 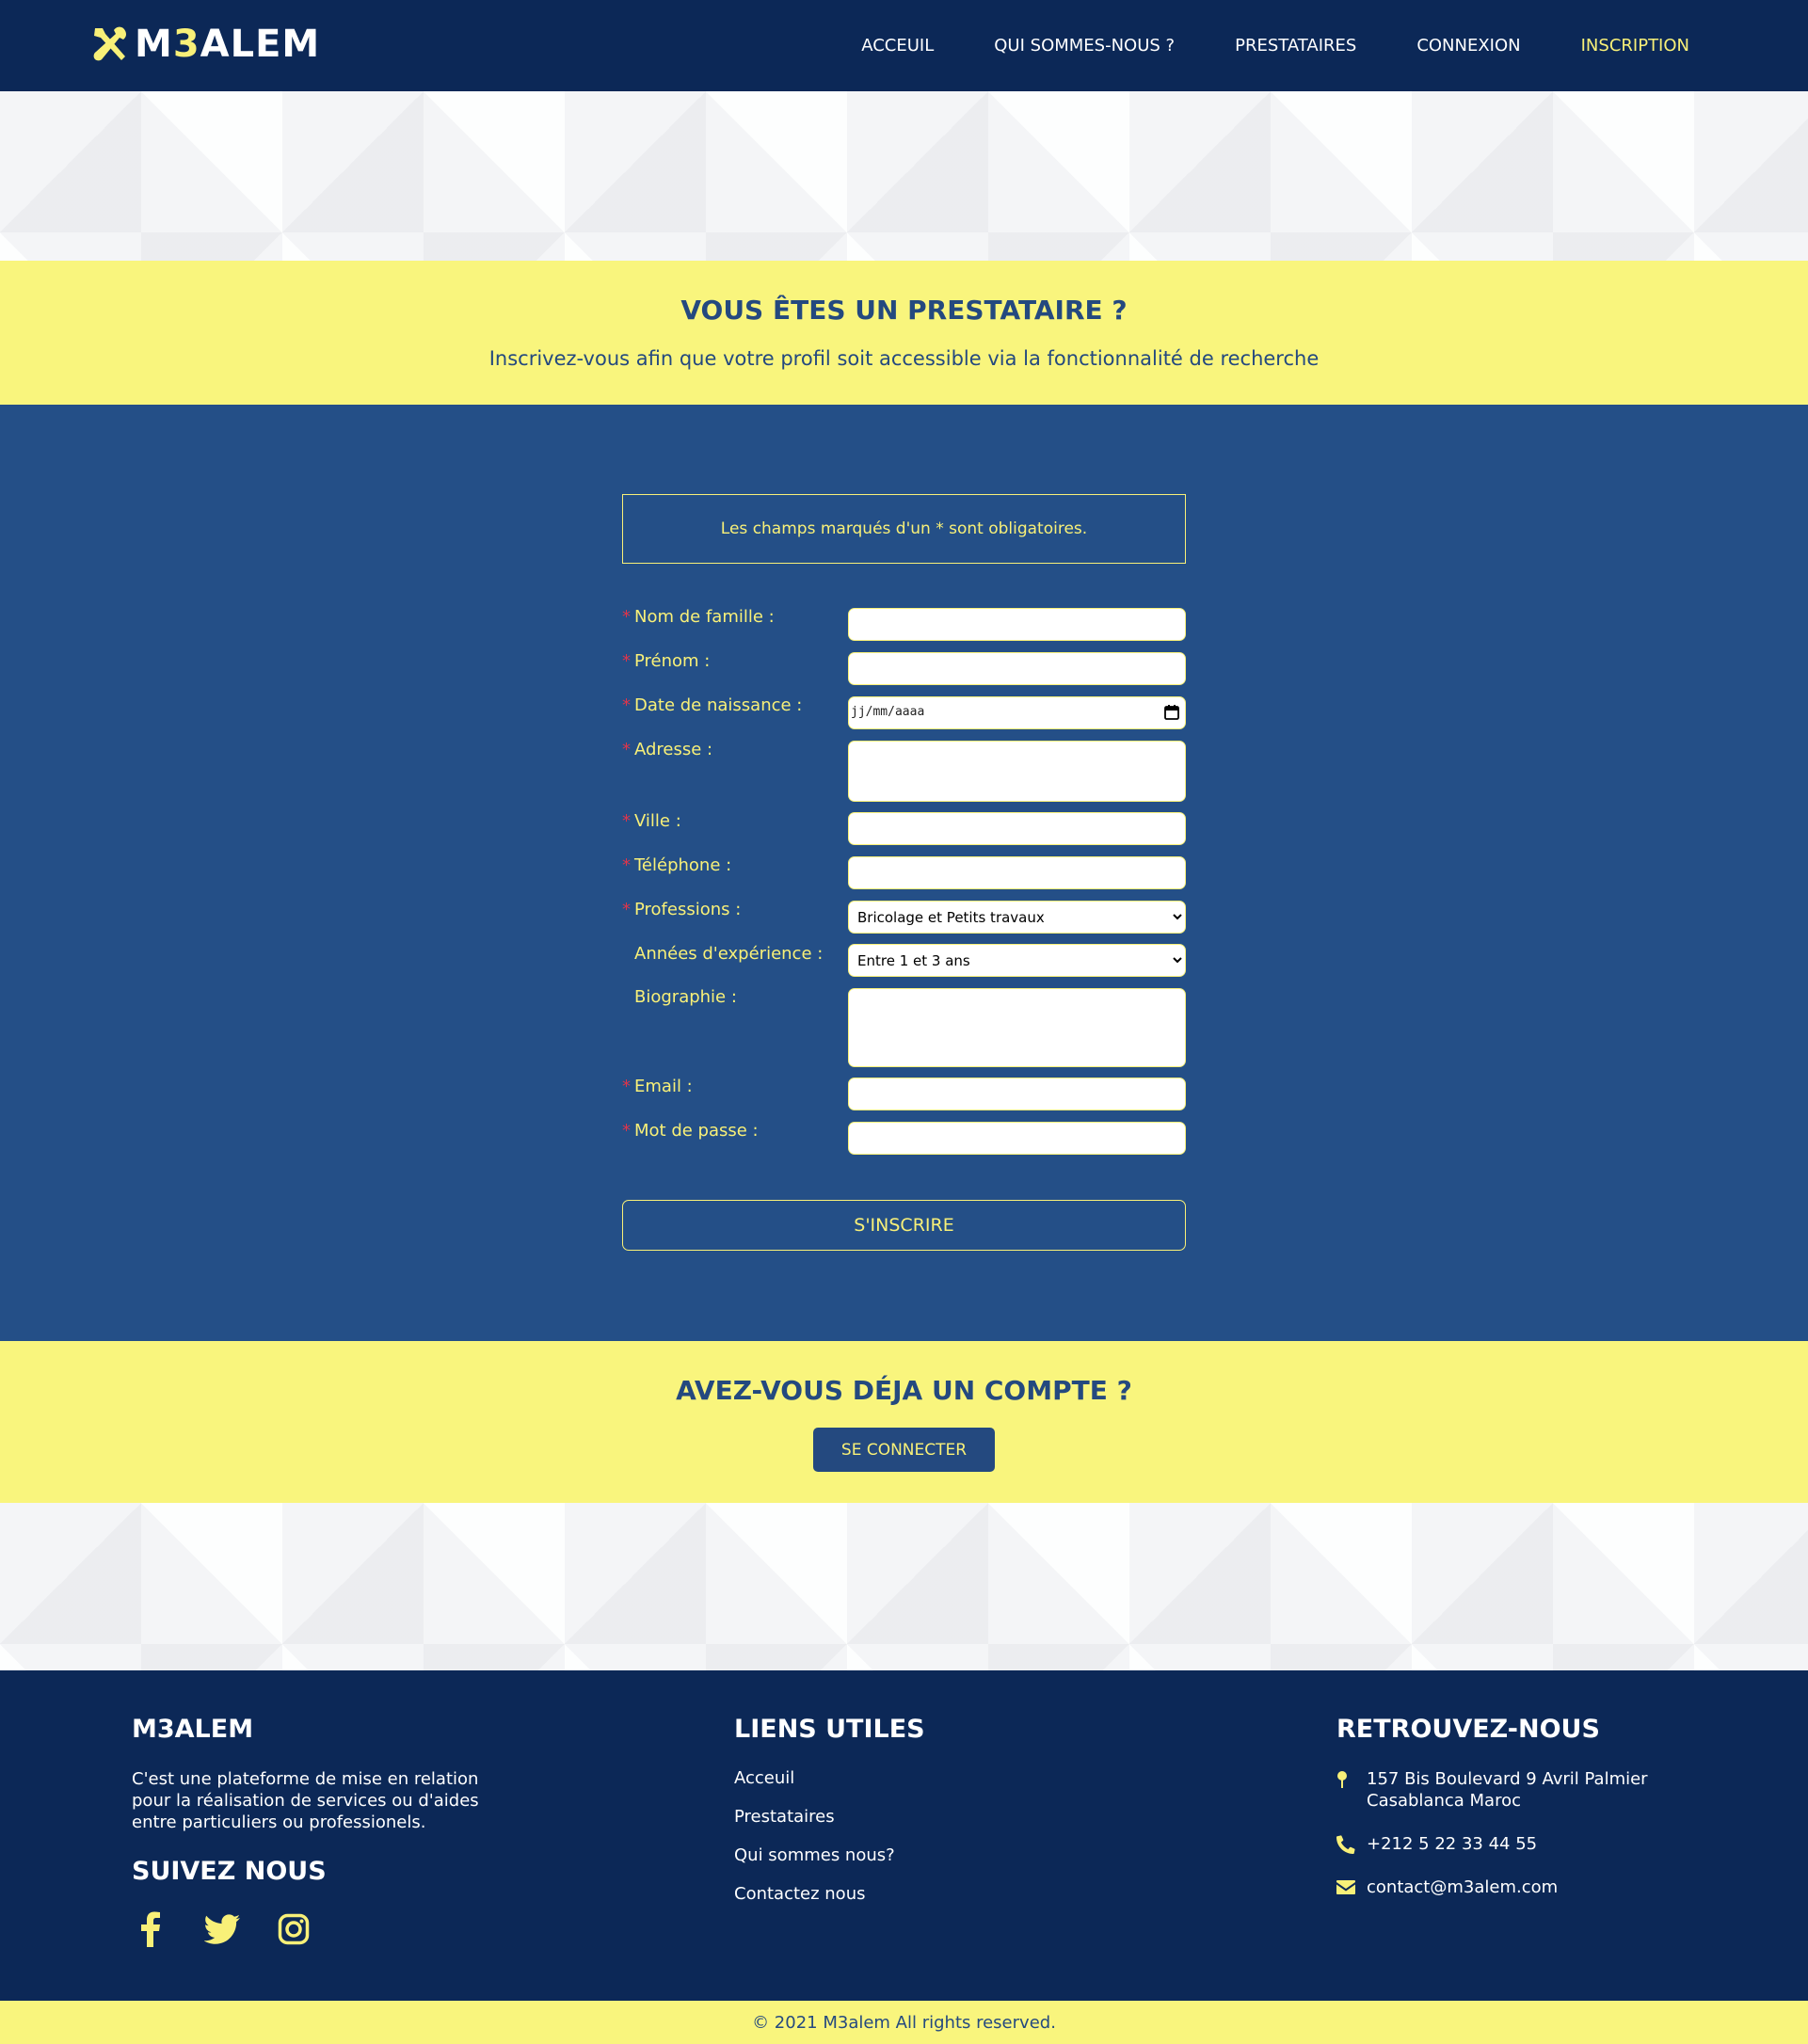 I want to click on twitter-icon, so click(x=222, y=1929).